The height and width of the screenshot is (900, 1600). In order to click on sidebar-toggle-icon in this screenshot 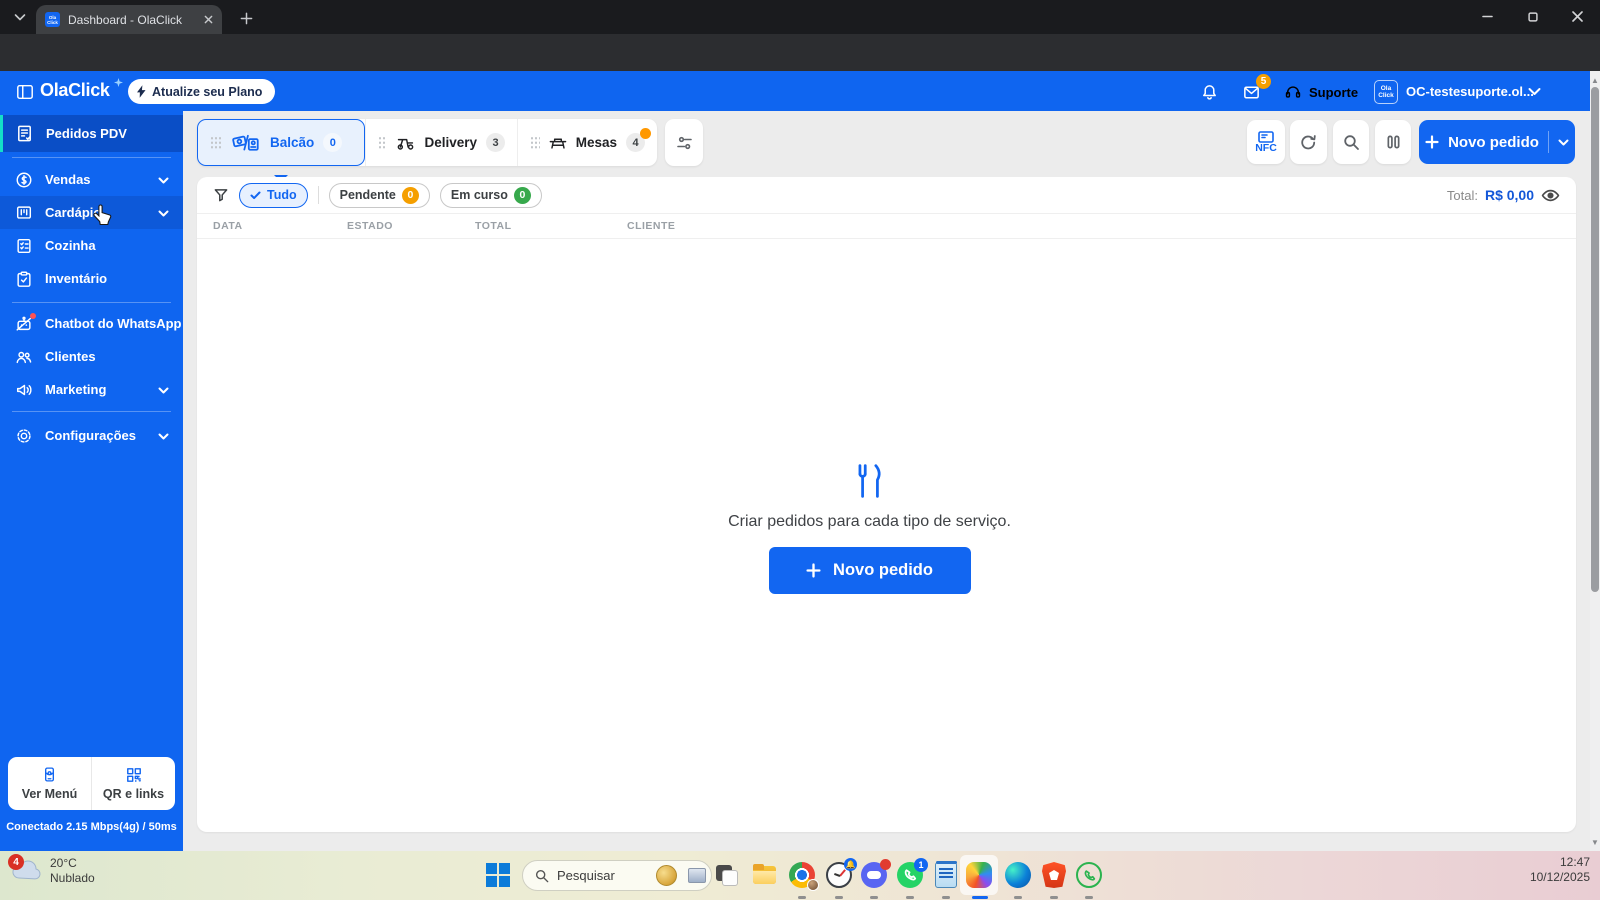, I will do `click(25, 92)`.